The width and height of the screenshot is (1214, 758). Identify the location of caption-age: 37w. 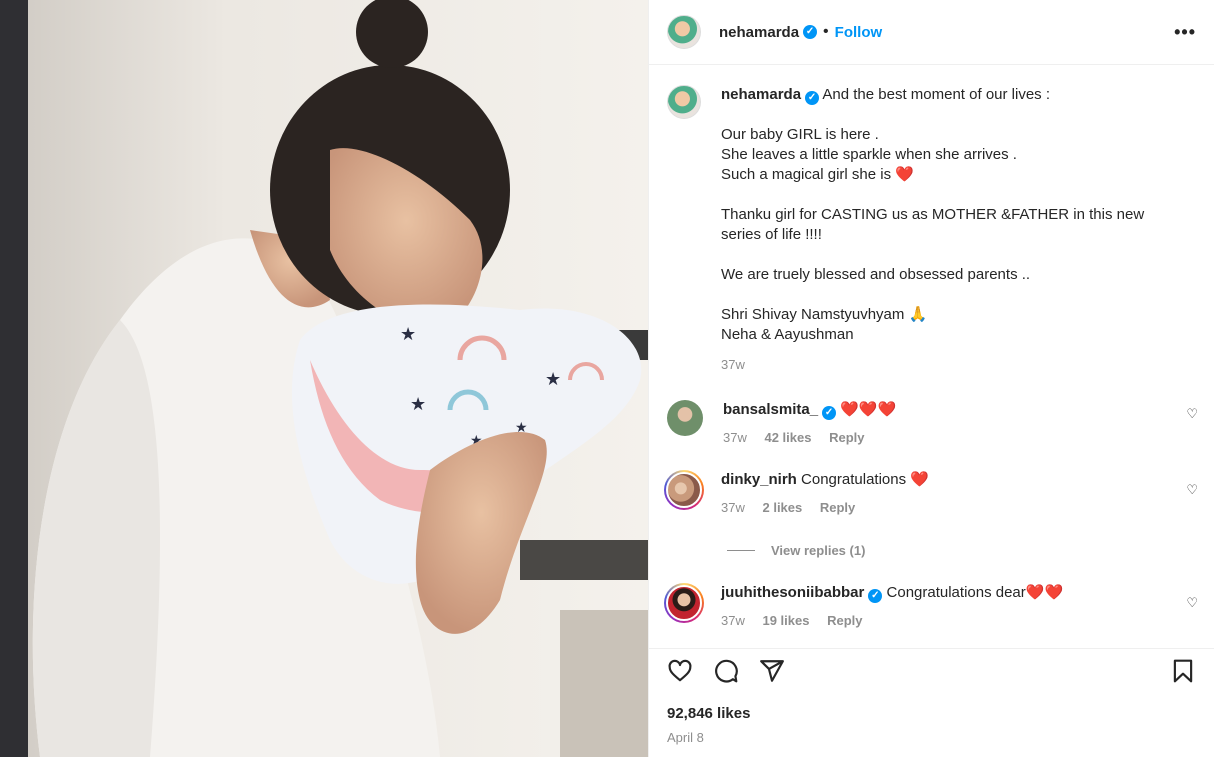
(733, 364).